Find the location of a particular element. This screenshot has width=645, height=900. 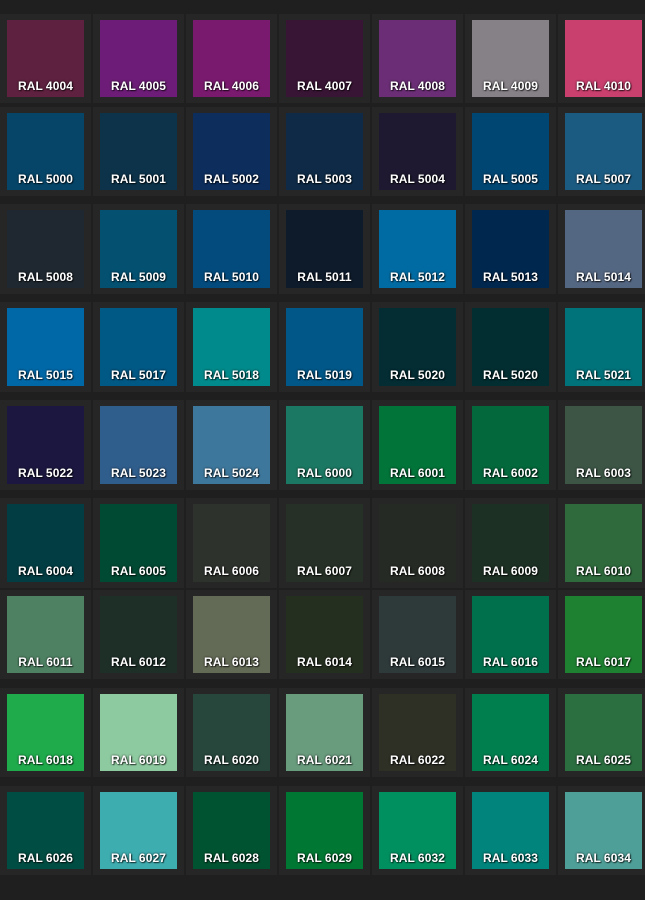

color-swatch: RAL 5019 is located at coordinates (324, 347).